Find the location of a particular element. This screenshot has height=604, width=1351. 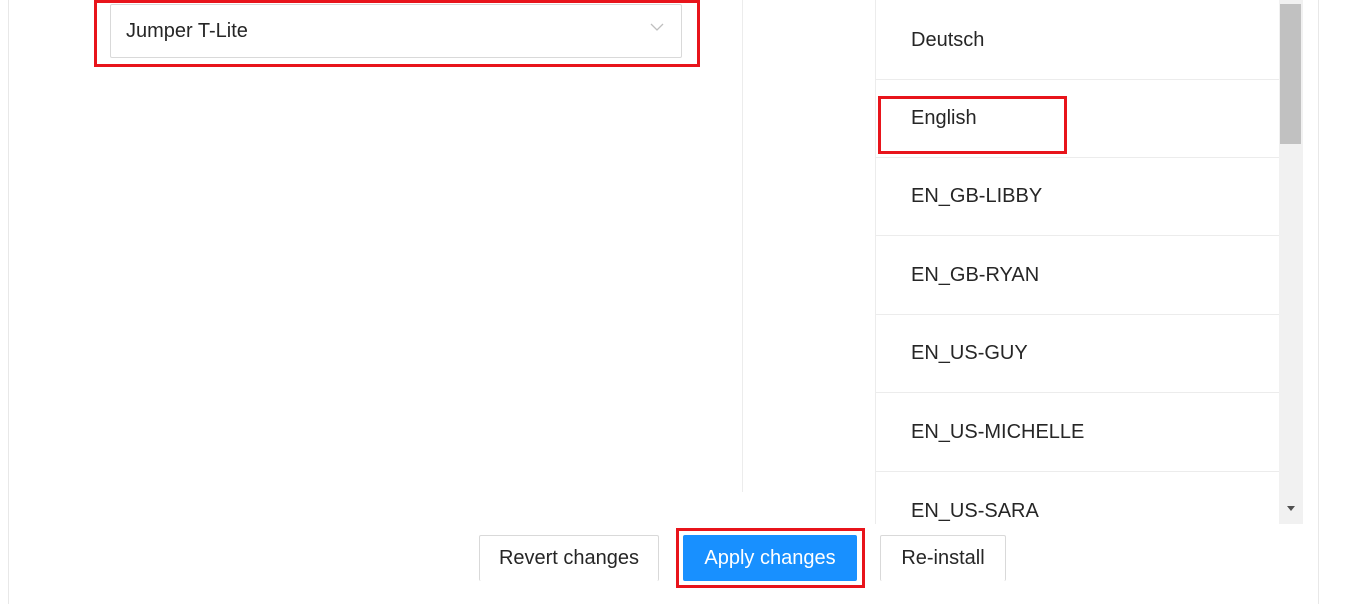

scrollbar-thumb is located at coordinates (1290, 74).